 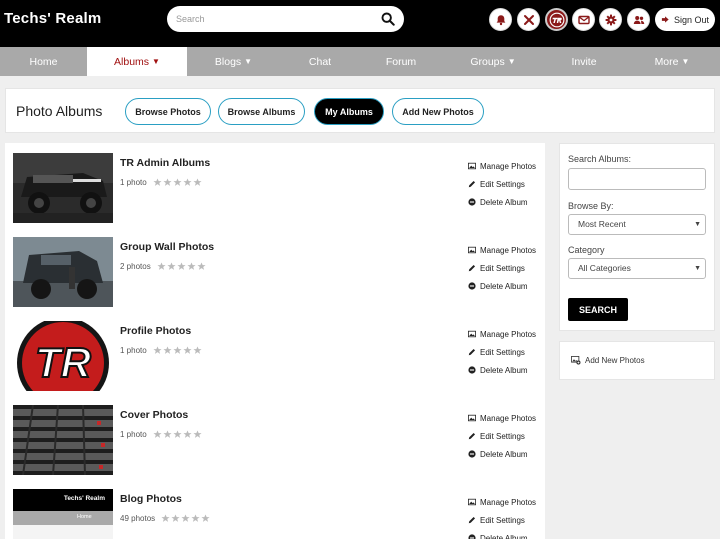 What do you see at coordinates (685, 19) in the screenshot?
I see `sign-out-button: Sign Out` at bounding box center [685, 19].